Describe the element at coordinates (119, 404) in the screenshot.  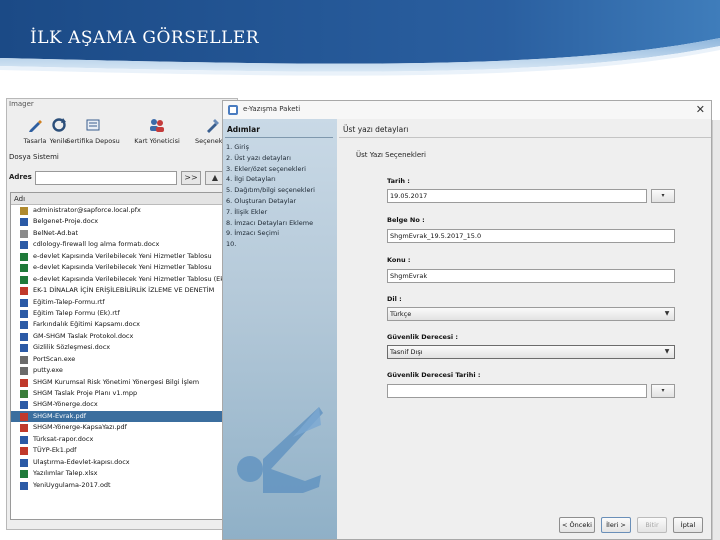
I see `file-row: SHGM-Yönerge.docx` at that location.